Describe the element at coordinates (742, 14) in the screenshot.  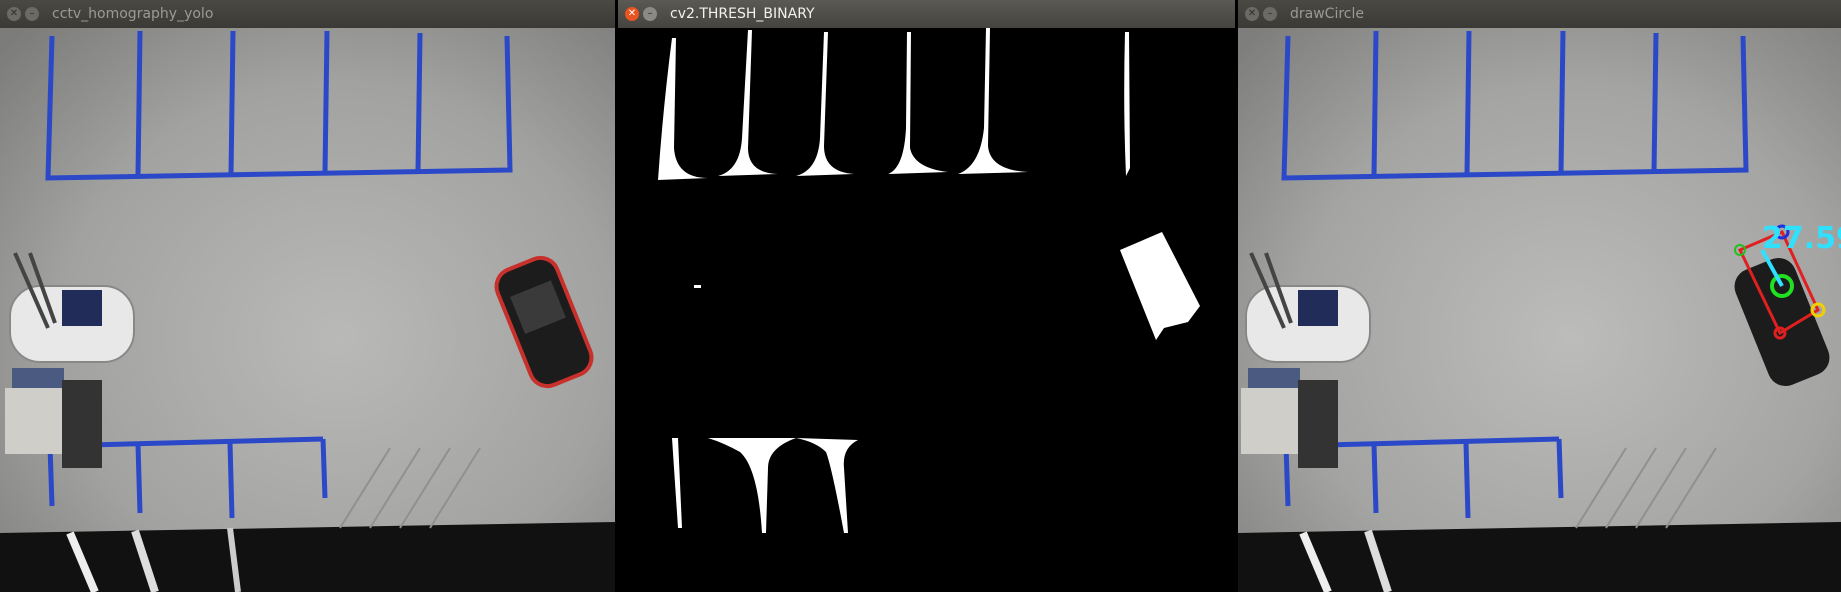
I see `window-title: cv2.THRESH_BINARY` at that location.